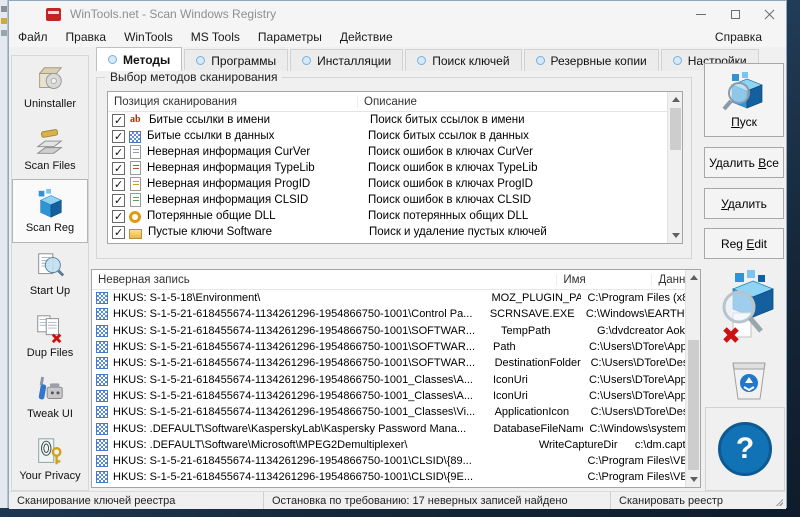 This screenshot has width=800, height=517. What do you see at coordinates (510, 379) in the screenshot?
I see `result-name: IconUri` at bounding box center [510, 379].